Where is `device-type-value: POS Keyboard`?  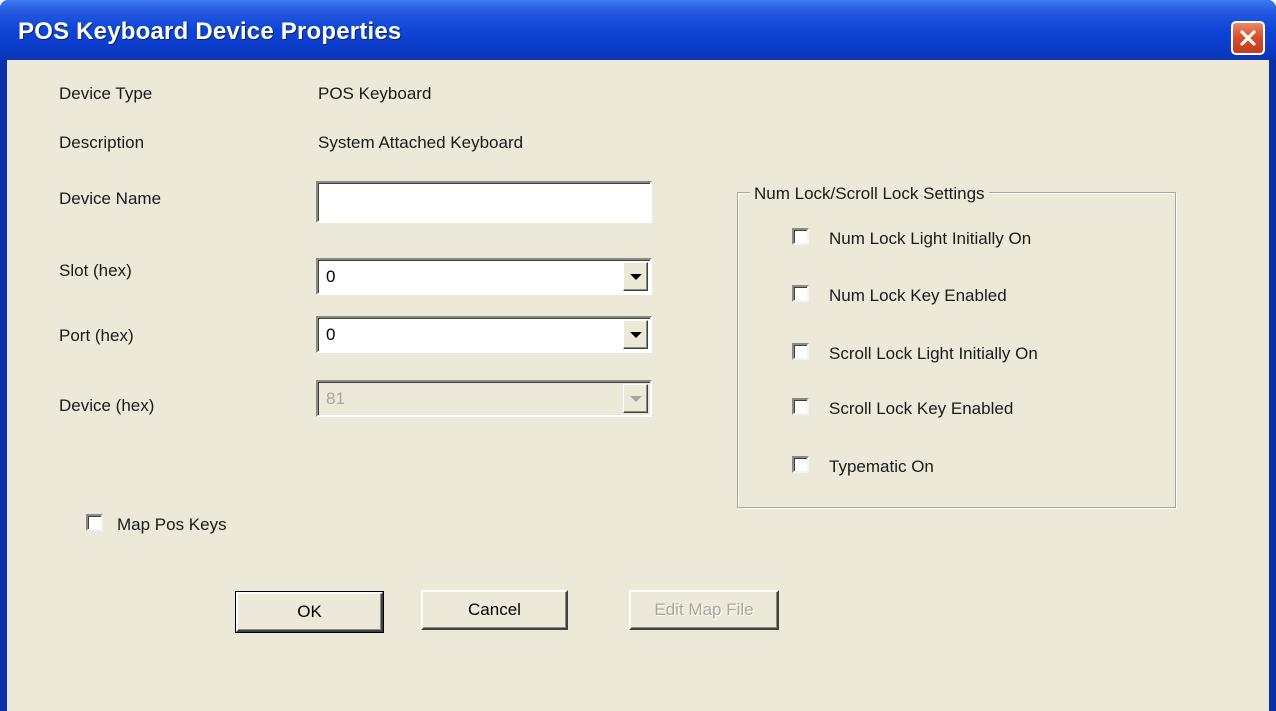
device-type-value: POS Keyboard is located at coordinates (375, 93).